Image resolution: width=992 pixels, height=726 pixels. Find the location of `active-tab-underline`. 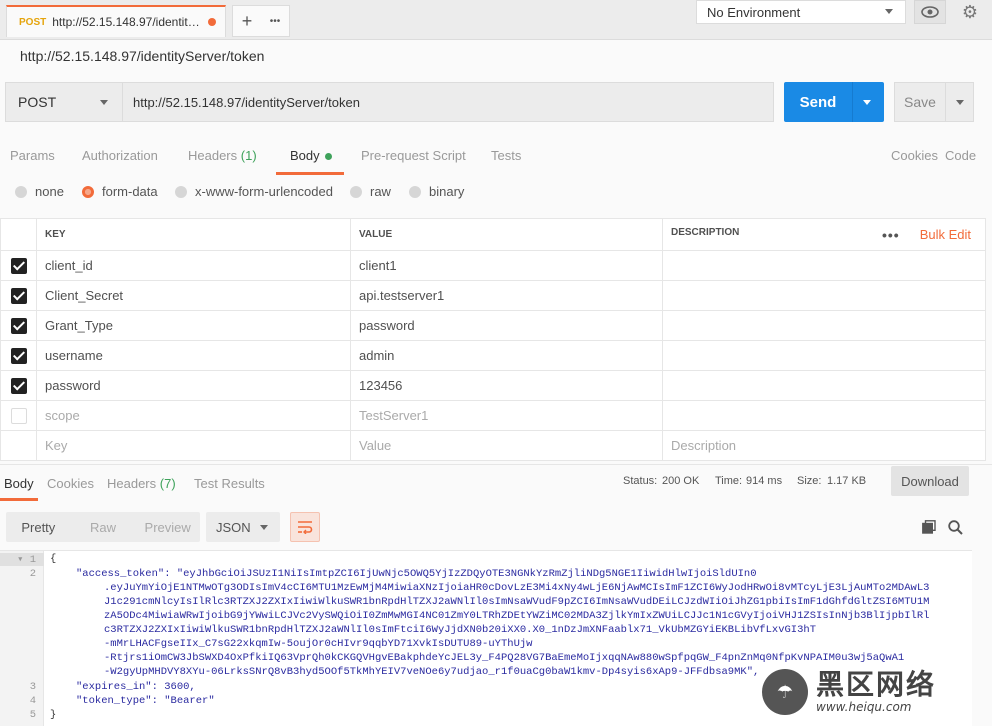

active-tab-underline is located at coordinates (310, 173).